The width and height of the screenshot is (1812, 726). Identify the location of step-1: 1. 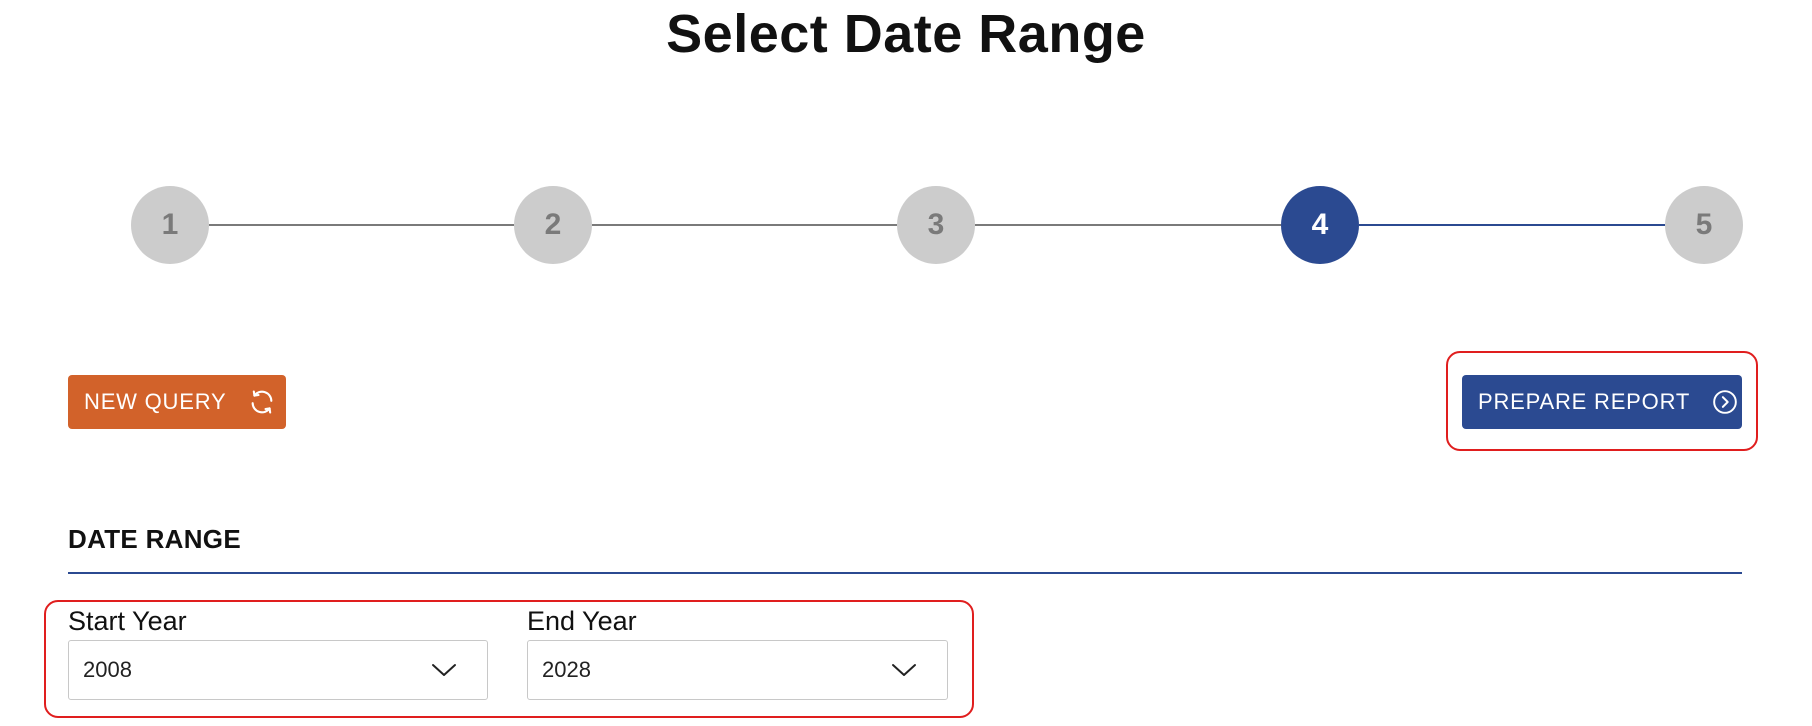
(170, 225).